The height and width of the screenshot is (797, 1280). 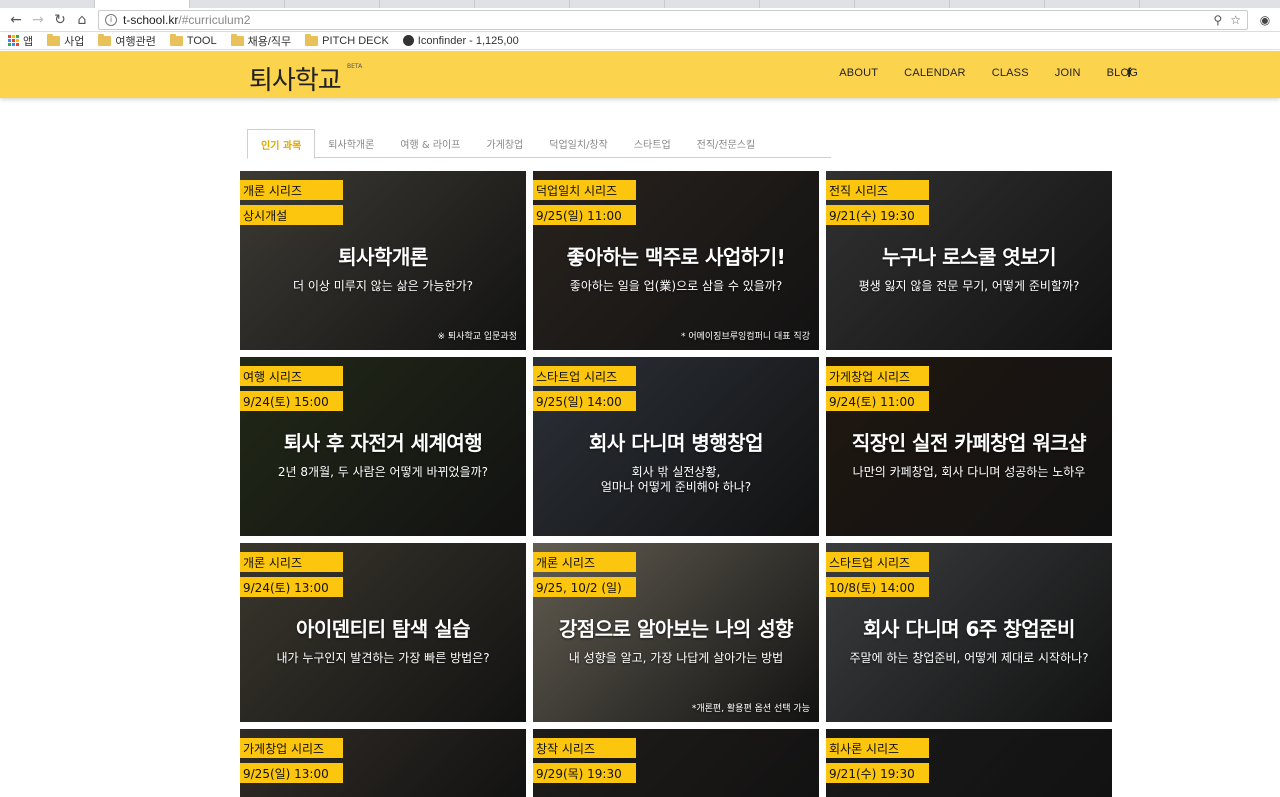 What do you see at coordinates (281, 144) in the screenshot?
I see `tab-popular: 인기 과목` at bounding box center [281, 144].